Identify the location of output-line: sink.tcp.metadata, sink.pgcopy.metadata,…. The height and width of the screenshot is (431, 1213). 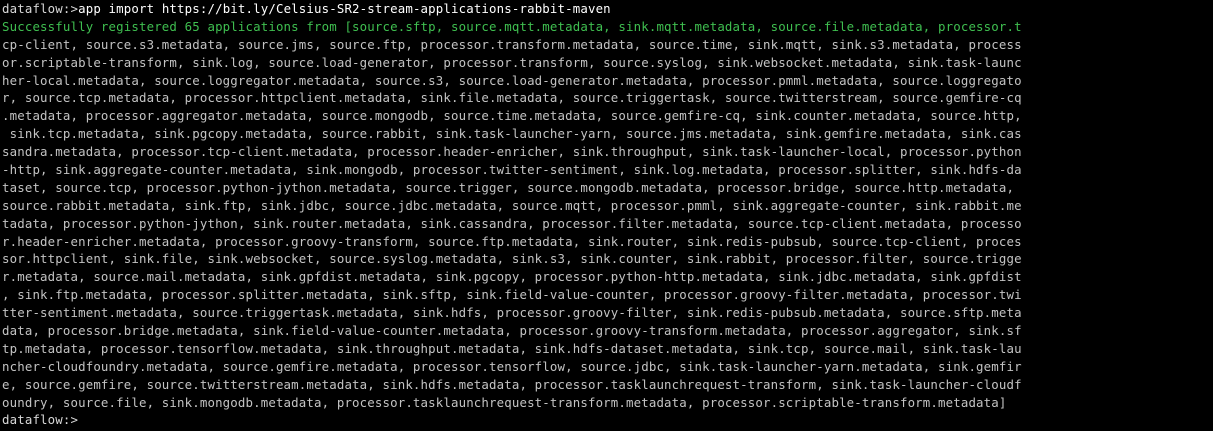
(512, 134).